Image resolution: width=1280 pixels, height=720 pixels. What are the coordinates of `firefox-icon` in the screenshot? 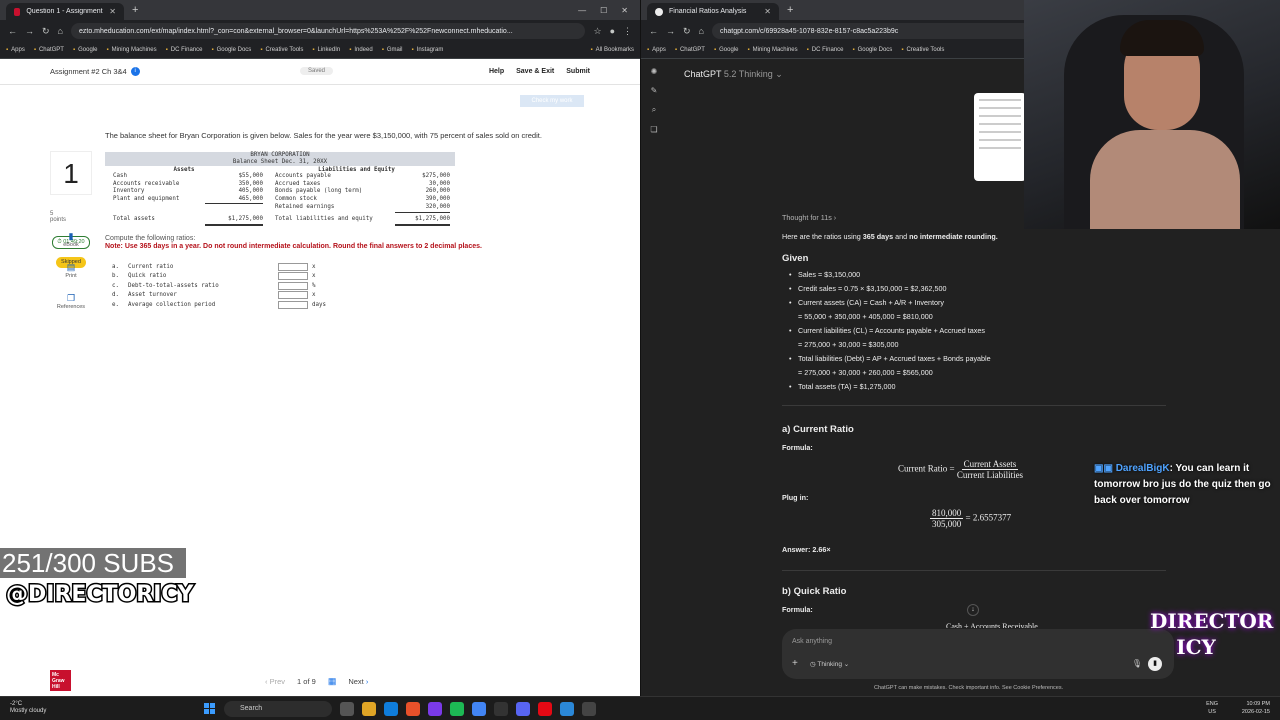 It's located at (413, 709).